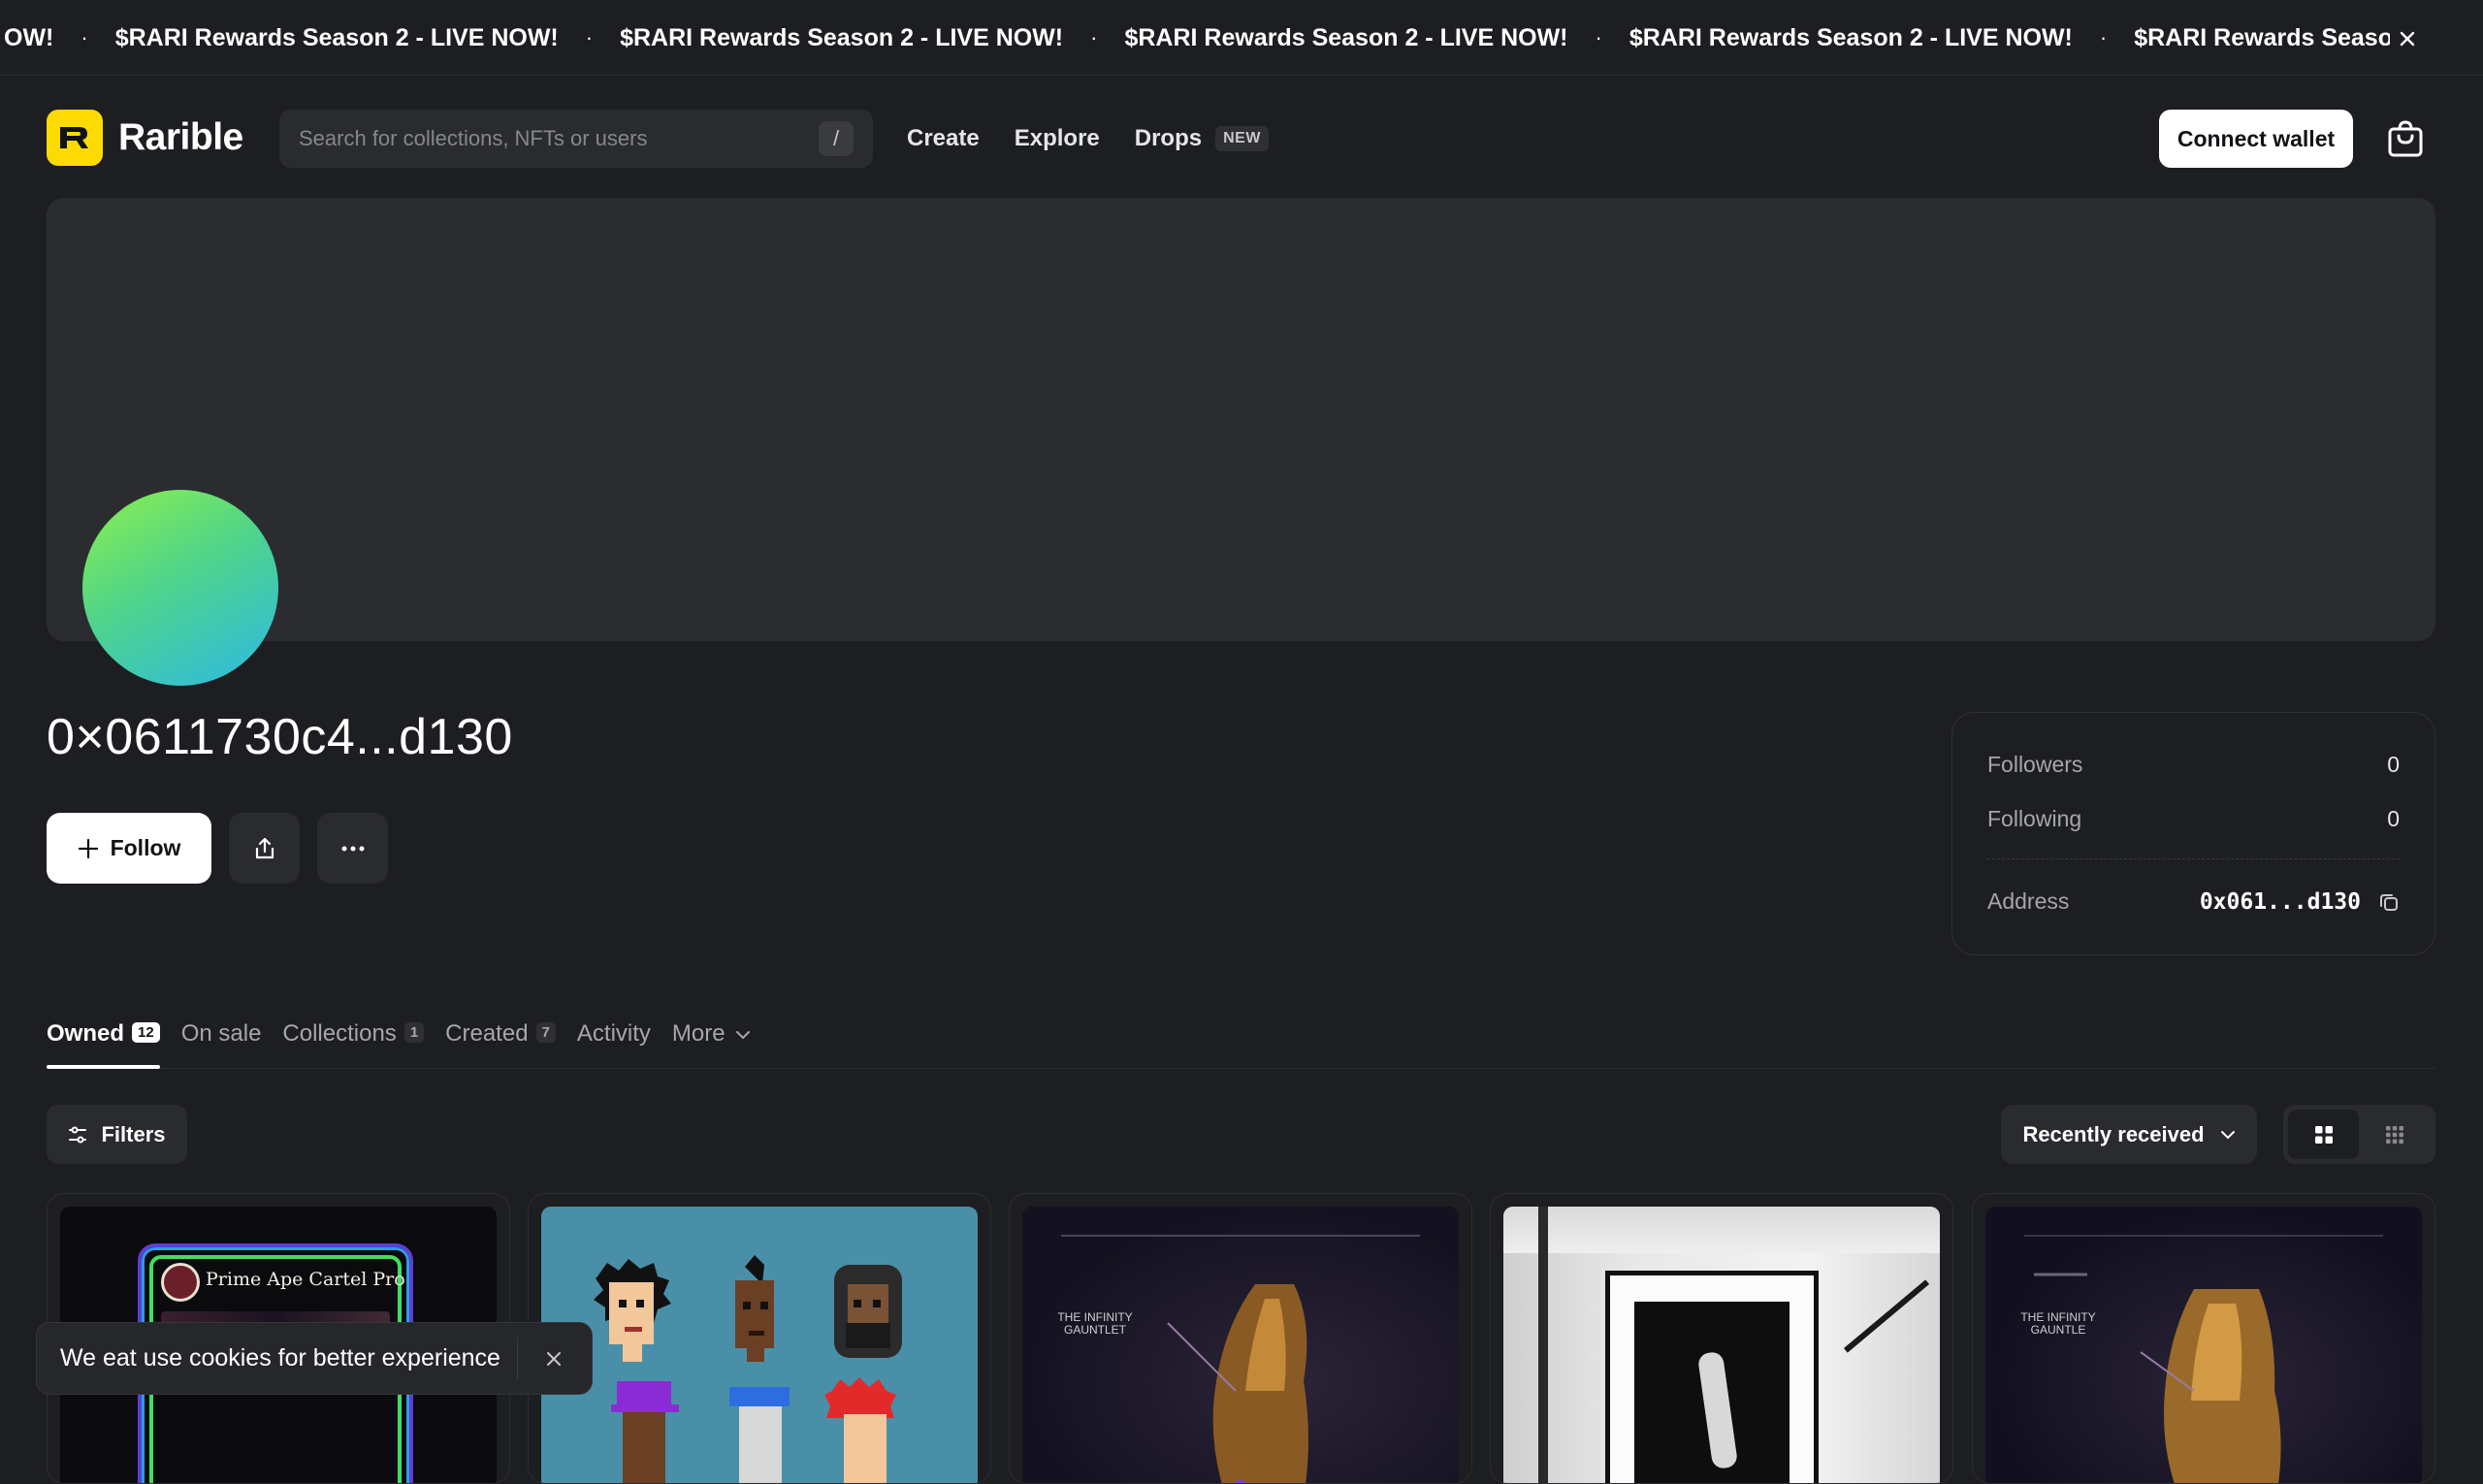  I want to click on ticker-close-button, so click(2407, 38).